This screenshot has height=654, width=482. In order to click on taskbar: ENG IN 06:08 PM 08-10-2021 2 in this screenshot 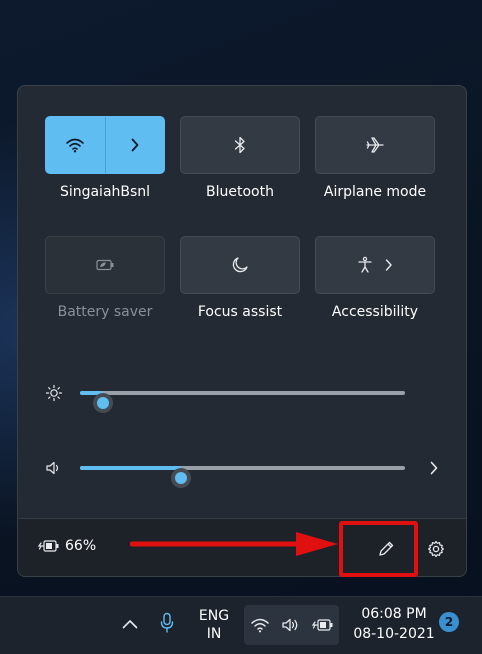, I will do `click(241, 625)`.